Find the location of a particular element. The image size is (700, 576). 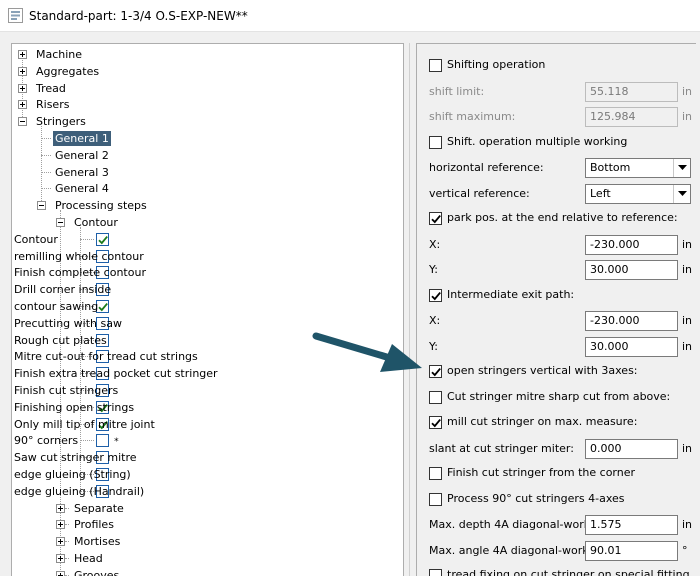

checkbox-park-pos-at-the-end-relative-to-reference is located at coordinates (435, 218).